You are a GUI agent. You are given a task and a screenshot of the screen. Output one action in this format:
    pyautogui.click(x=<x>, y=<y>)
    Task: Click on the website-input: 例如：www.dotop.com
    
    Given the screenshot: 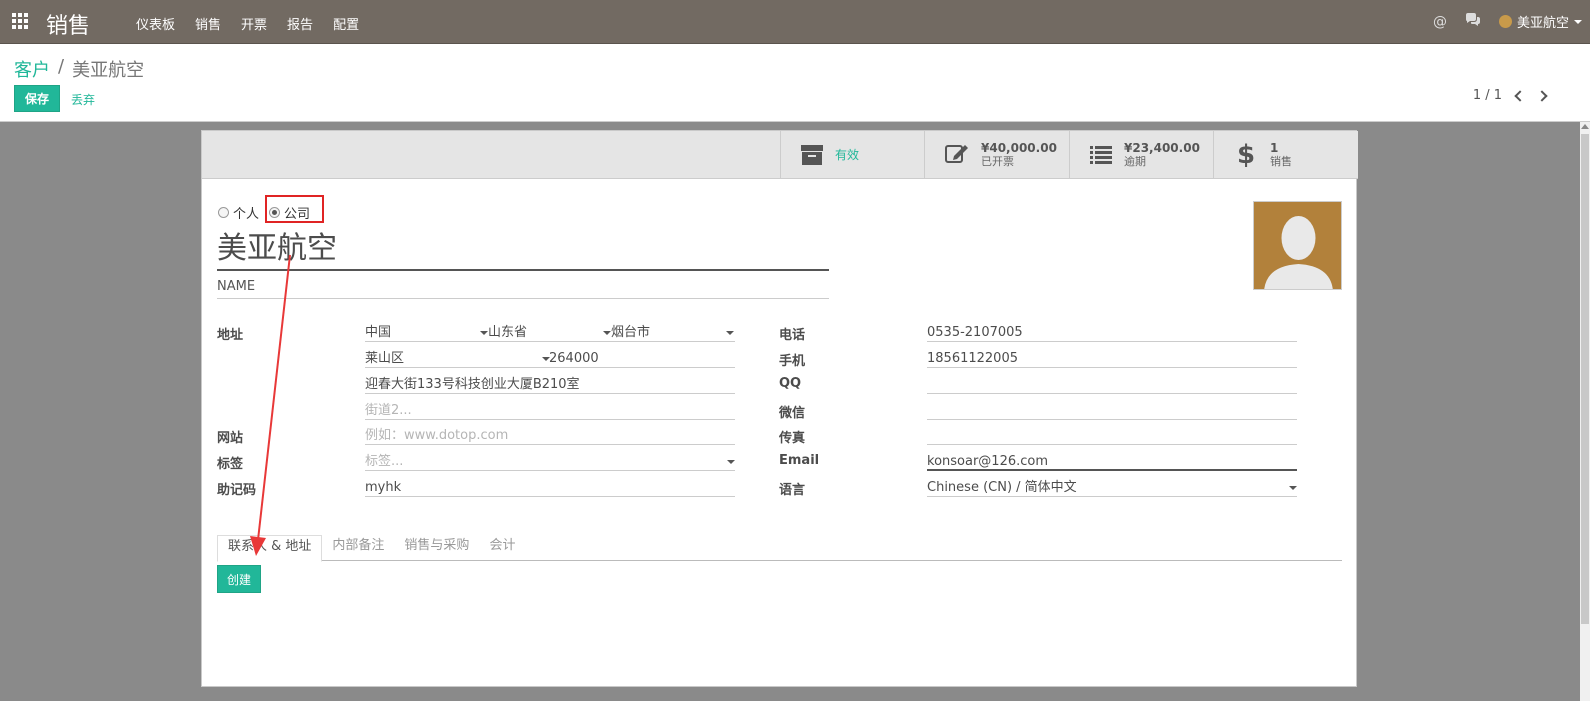 What is the action you would take?
    pyautogui.click(x=550, y=436)
    